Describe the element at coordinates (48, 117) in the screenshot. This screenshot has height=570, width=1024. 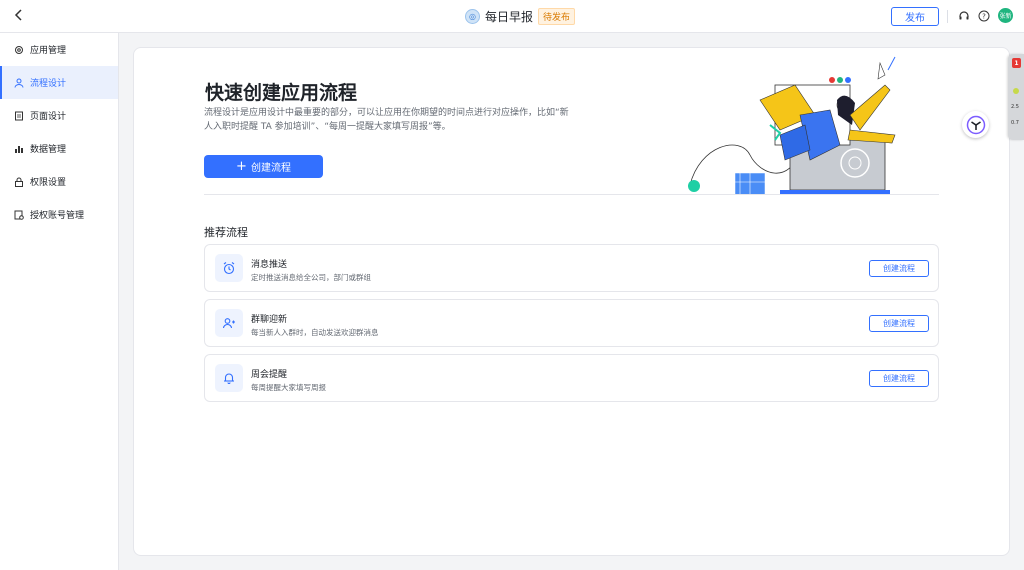
I see `sidebar-item-label: 页面设计` at that location.